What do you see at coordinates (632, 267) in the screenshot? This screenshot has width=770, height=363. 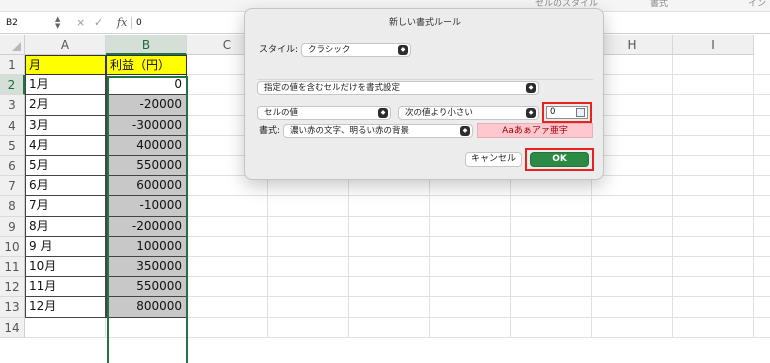 I see `cell-g11` at bounding box center [632, 267].